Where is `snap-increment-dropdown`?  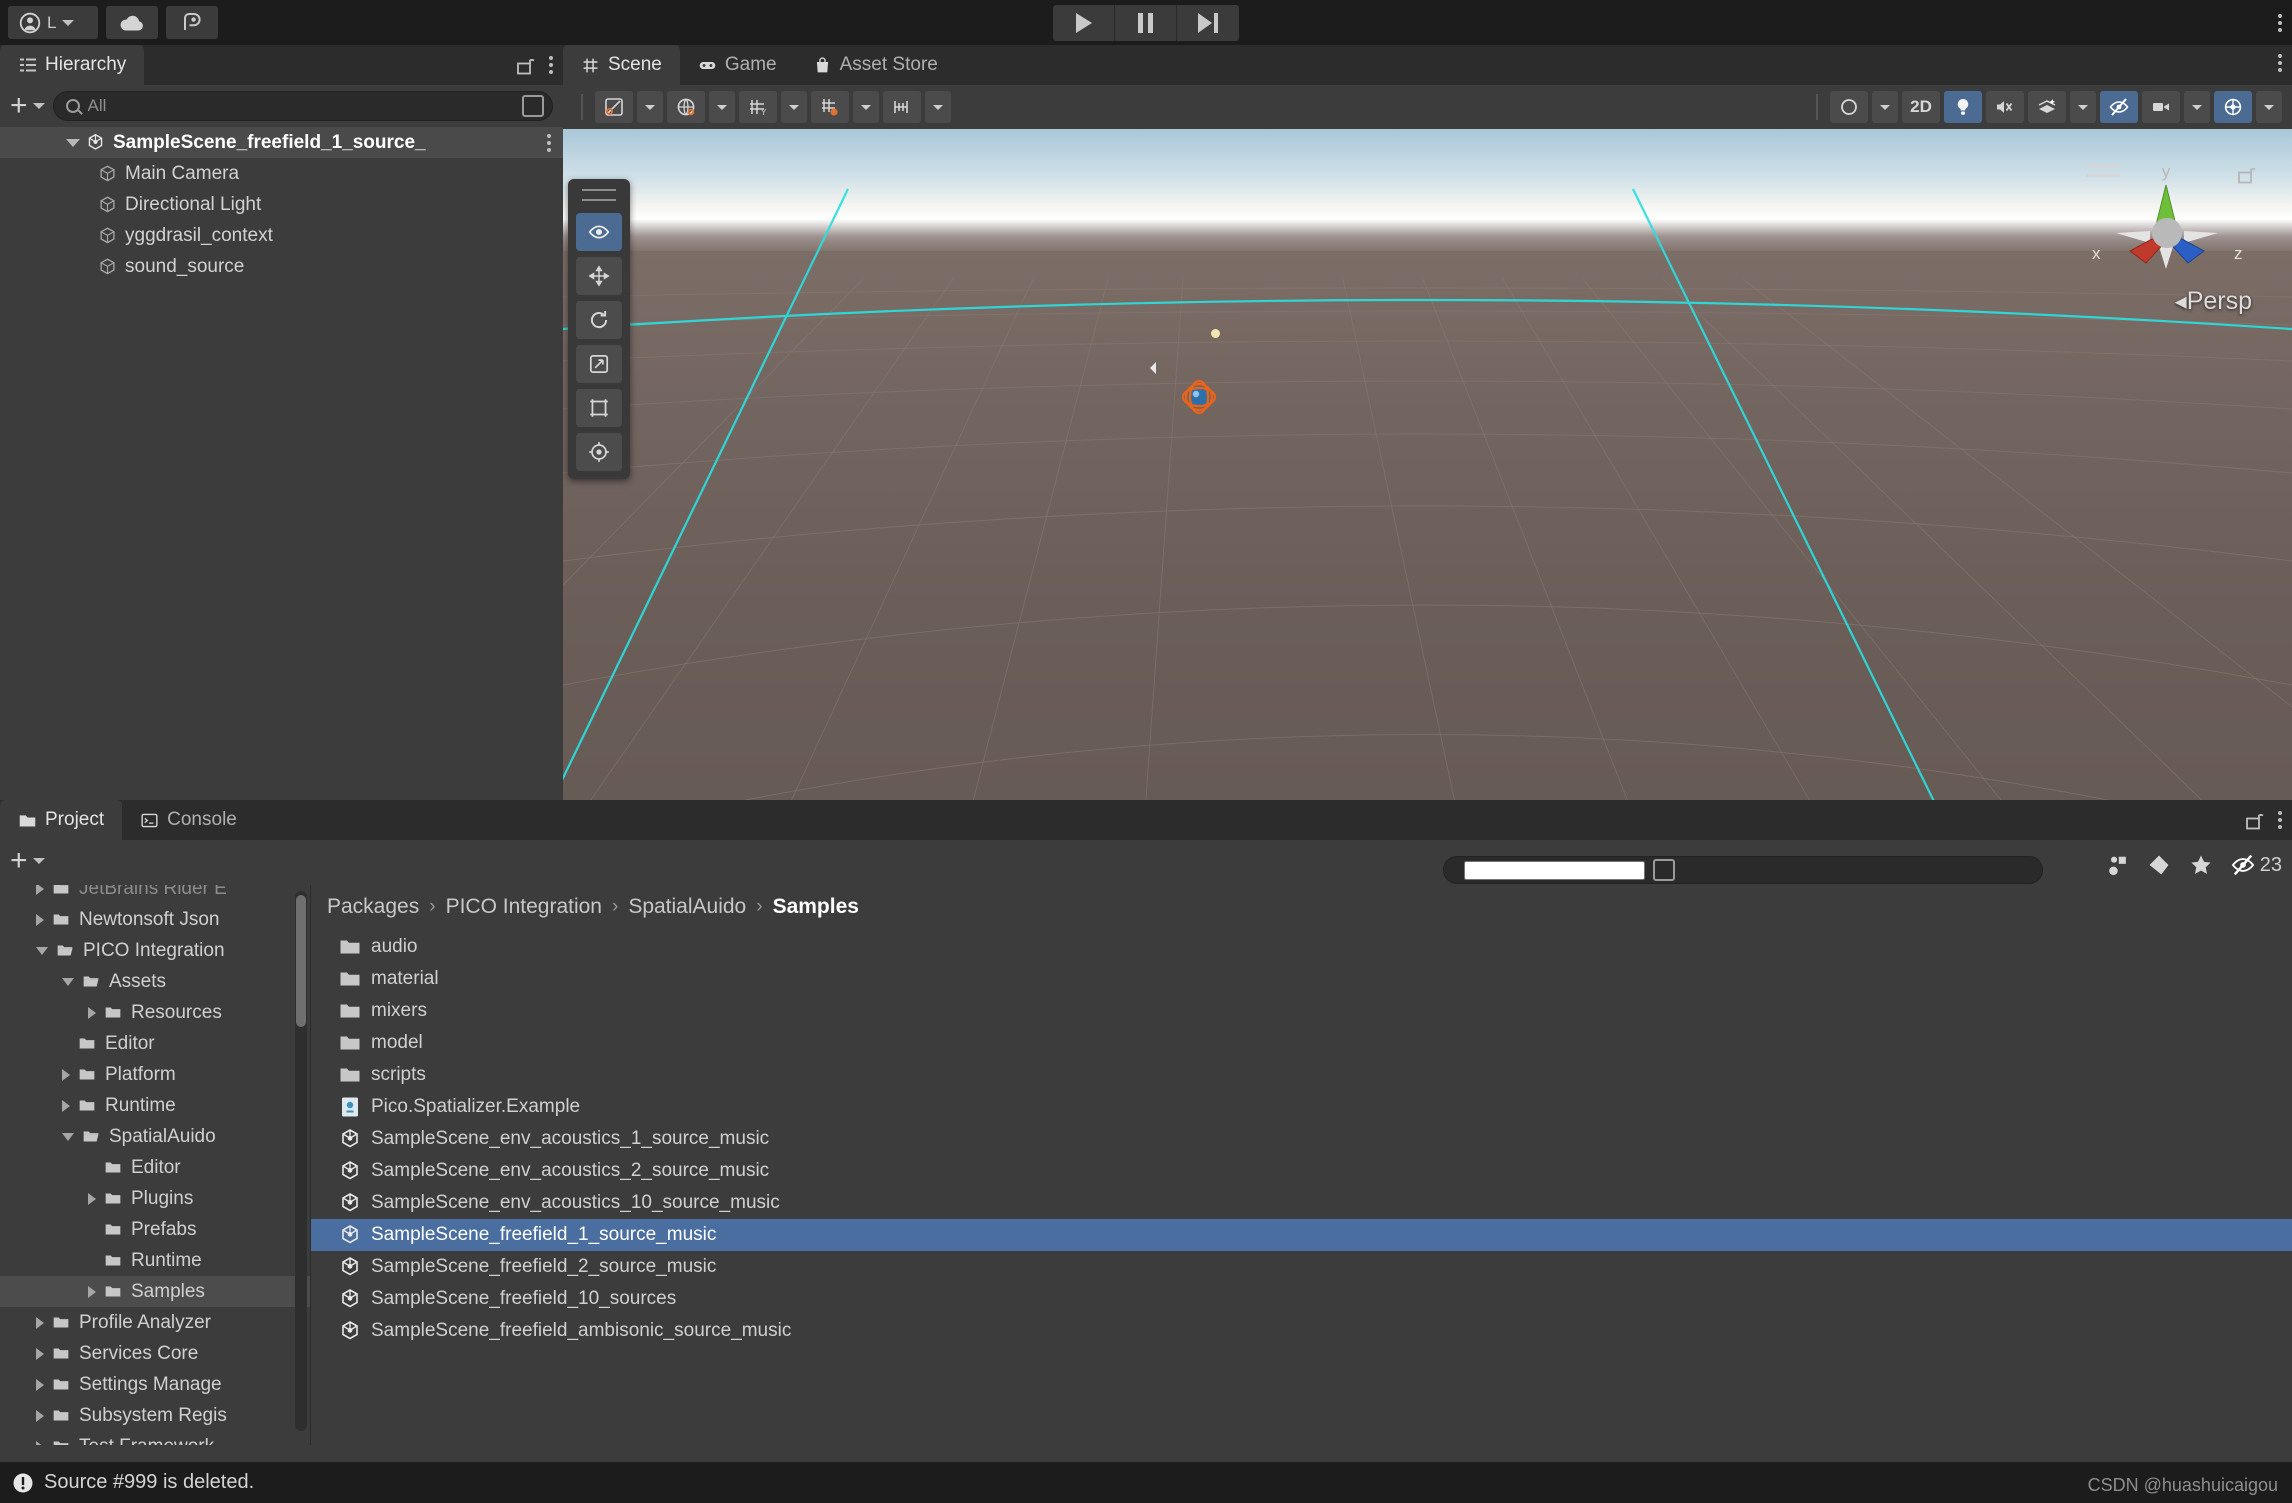
snap-increment-dropdown is located at coordinates (938, 107).